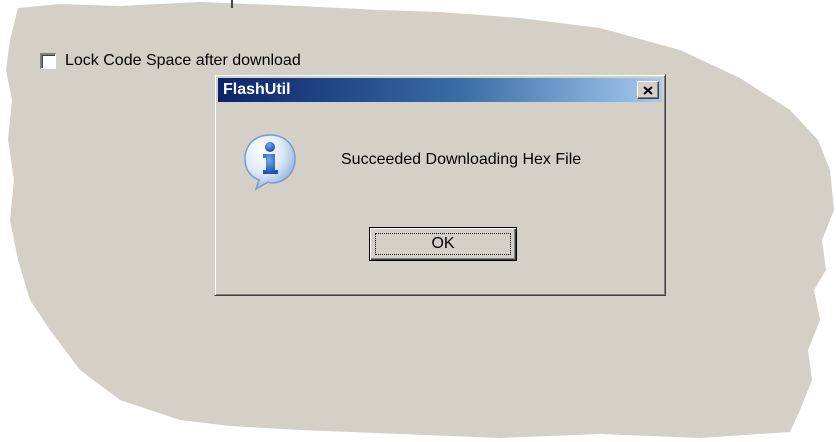  What do you see at coordinates (48, 61) in the screenshot?
I see `lock-code-space-checkbox` at bounding box center [48, 61].